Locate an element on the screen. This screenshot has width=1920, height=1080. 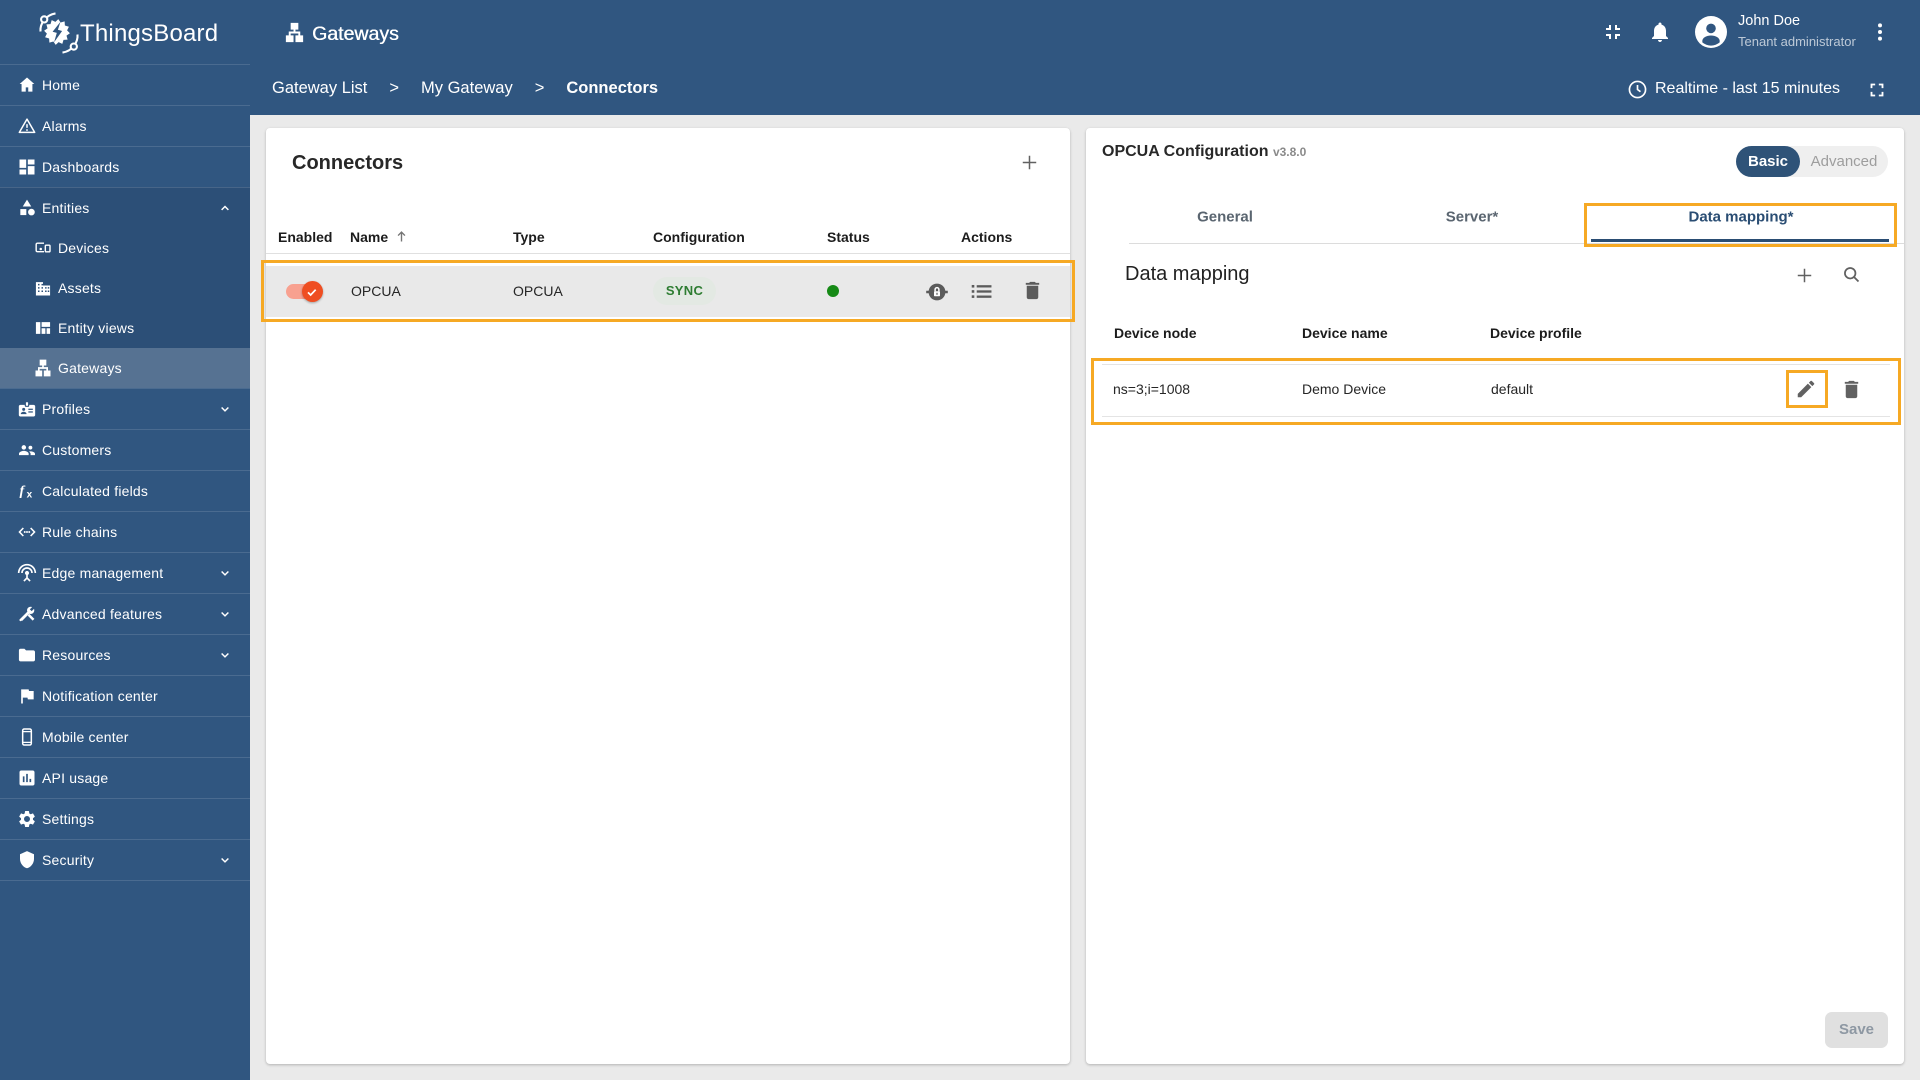
svg-text: x is located at coordinates (30, 494).